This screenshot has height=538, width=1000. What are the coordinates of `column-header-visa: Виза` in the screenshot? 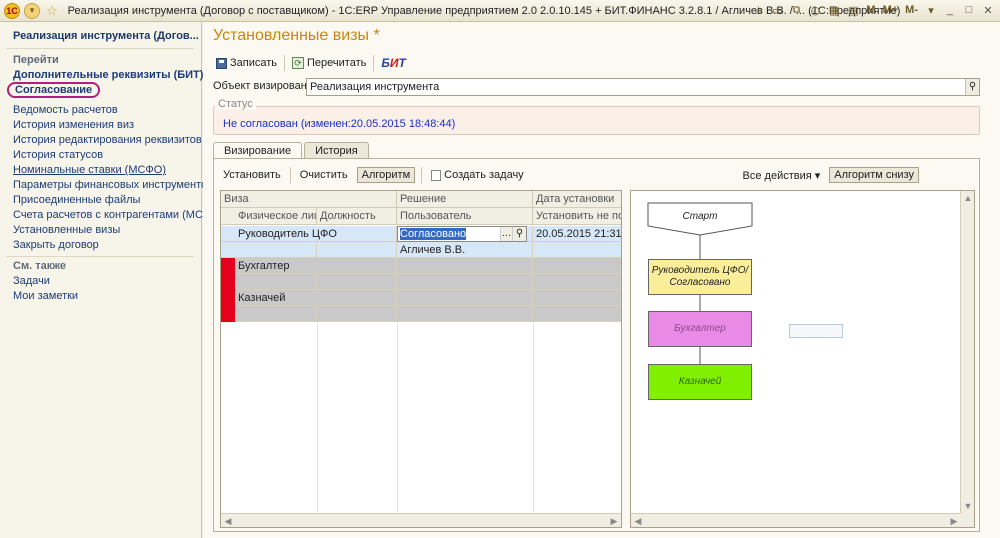 It's located at (309, 199).